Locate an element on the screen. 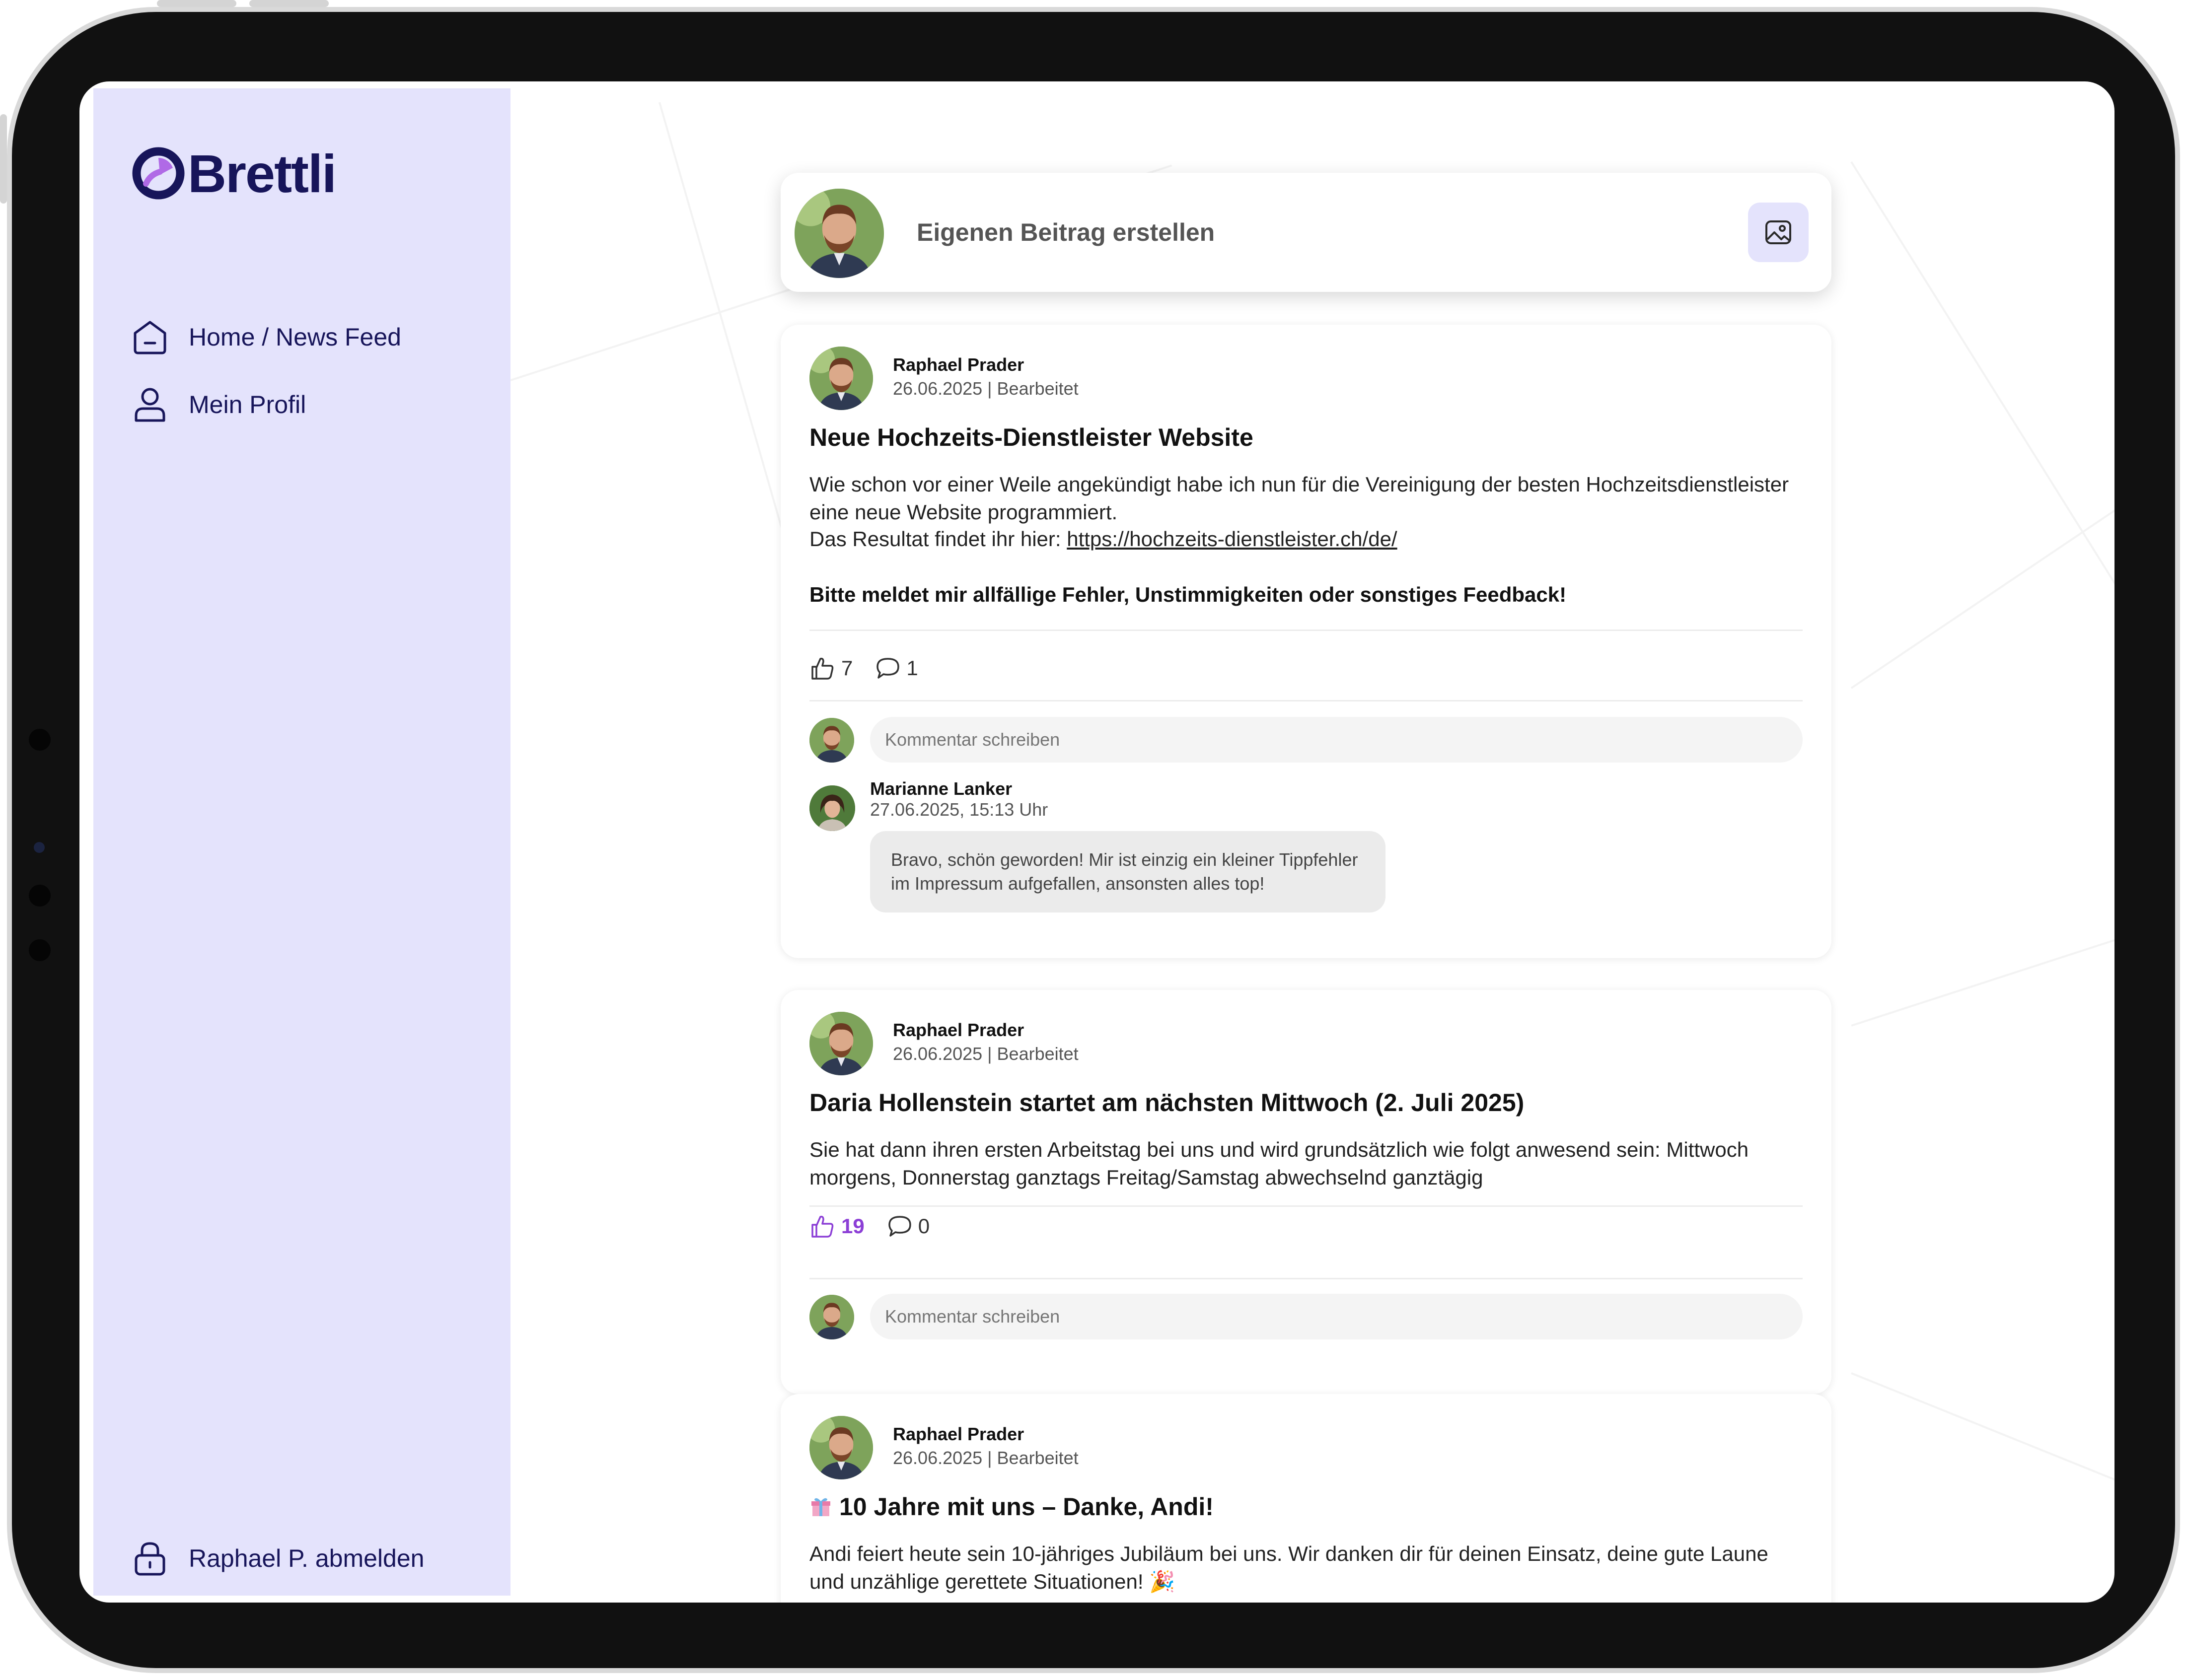 This screenshot has height=1680, width=2187. brettli-logo: Brettli is located at coordinates (234, 173).